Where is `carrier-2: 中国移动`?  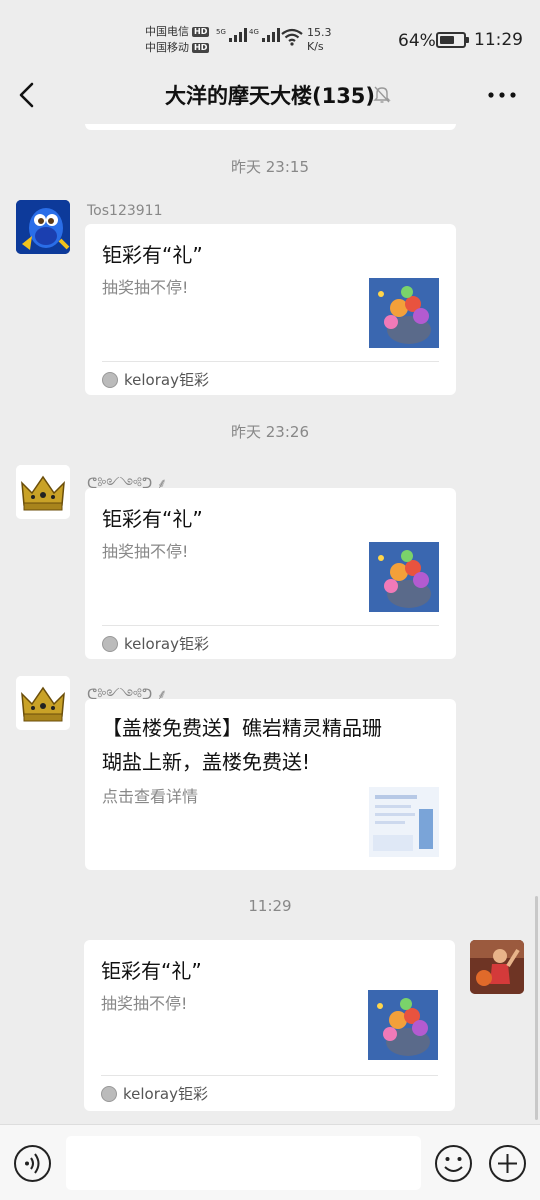 carrier-2: 中国移动 is located at coordinates (167, 47).